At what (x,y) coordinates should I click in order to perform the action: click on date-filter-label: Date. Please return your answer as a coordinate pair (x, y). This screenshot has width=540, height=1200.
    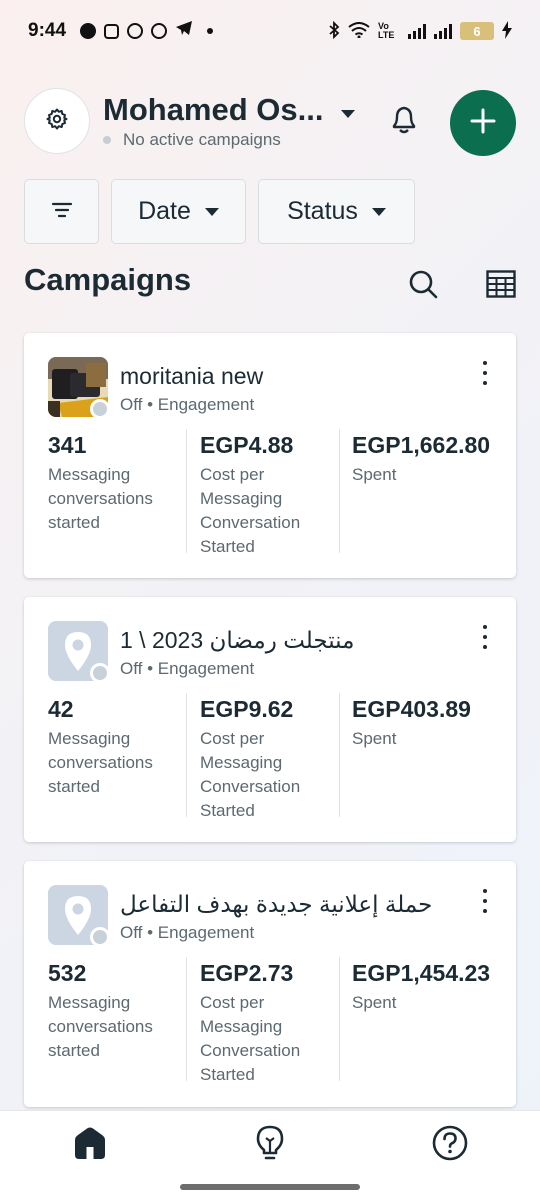
    Looking at the image, I should click on (164, 211).